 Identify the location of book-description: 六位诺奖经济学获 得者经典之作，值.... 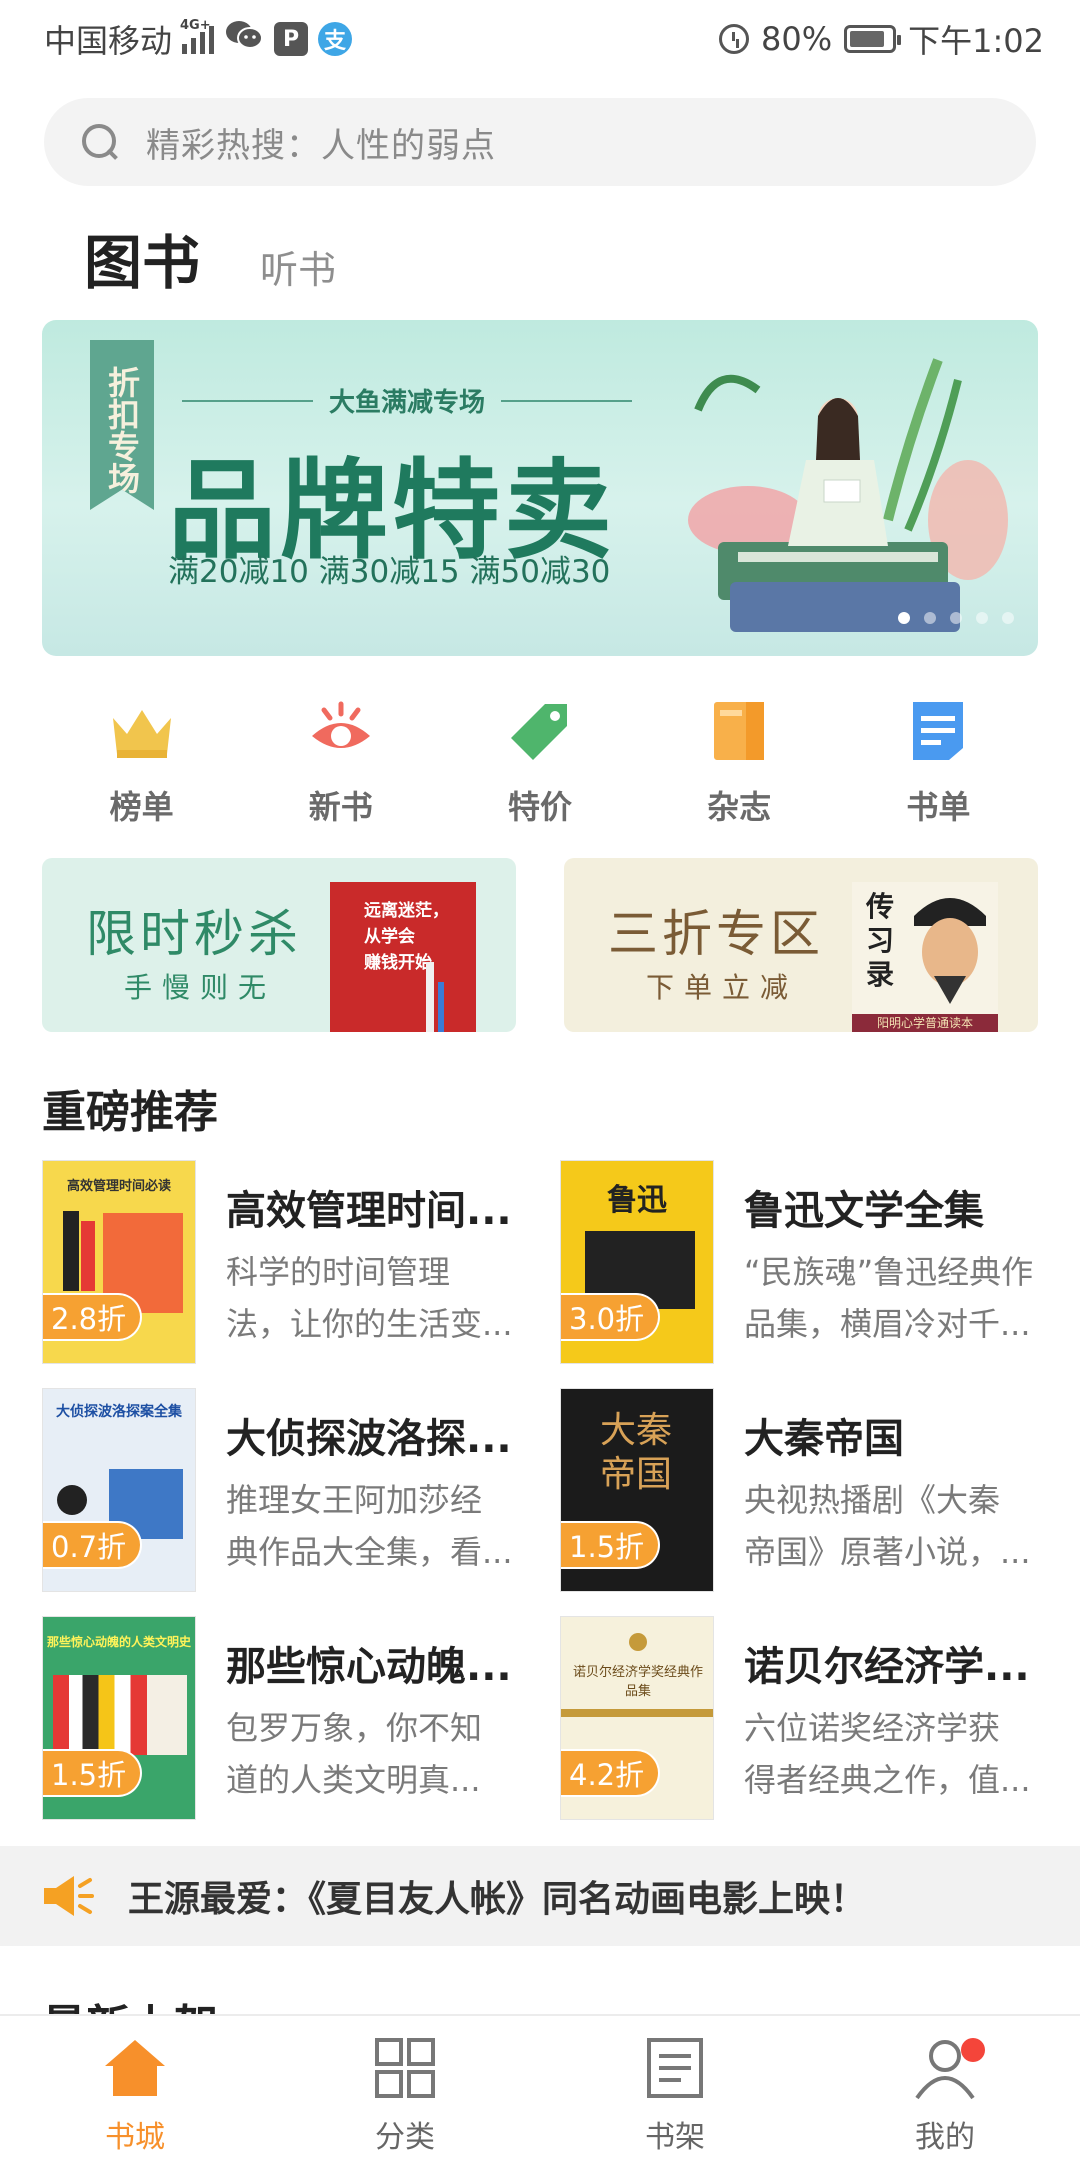
(887, 1754).